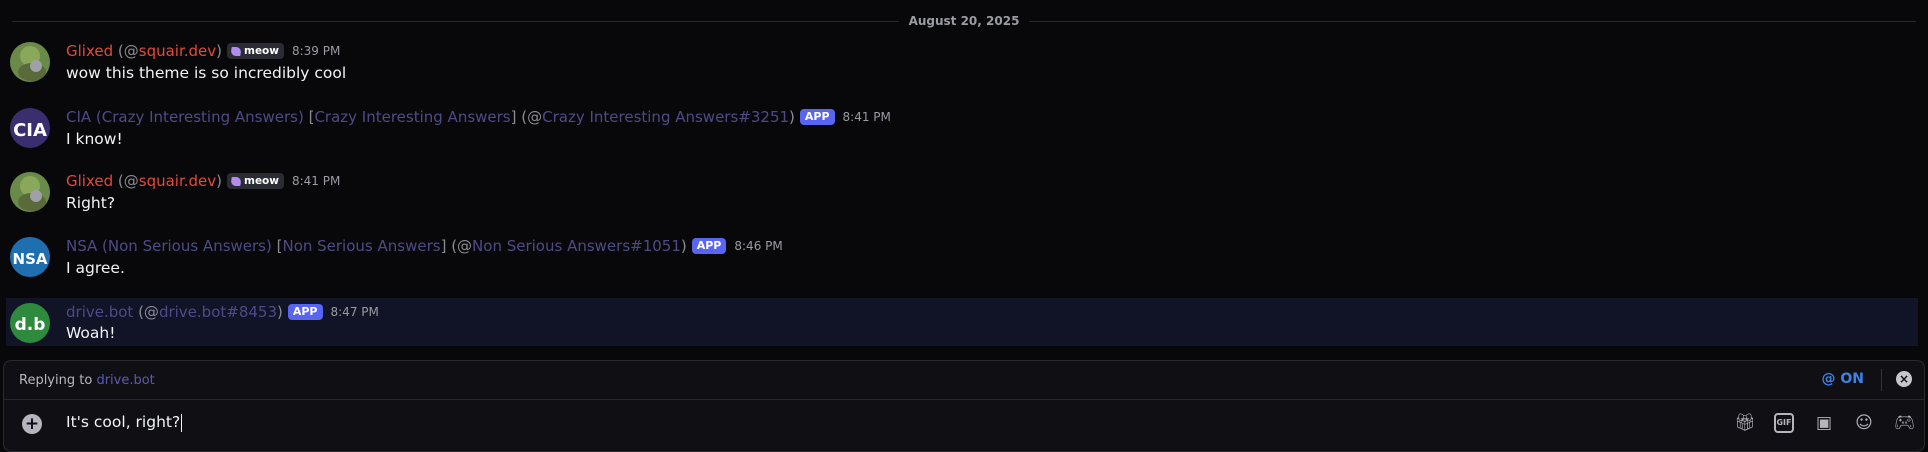 The image size is (1928, 452). I want to click on avatar: d.b, so click(30, 323).